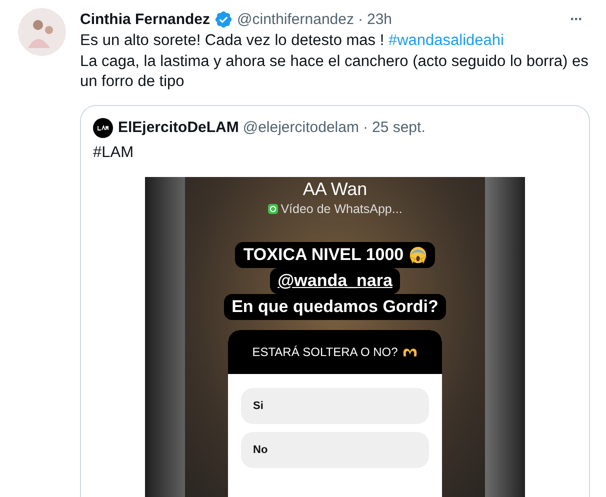 This screenshot has width=606, height=497. I want to click on scared-face-icon, so click(417, 255).